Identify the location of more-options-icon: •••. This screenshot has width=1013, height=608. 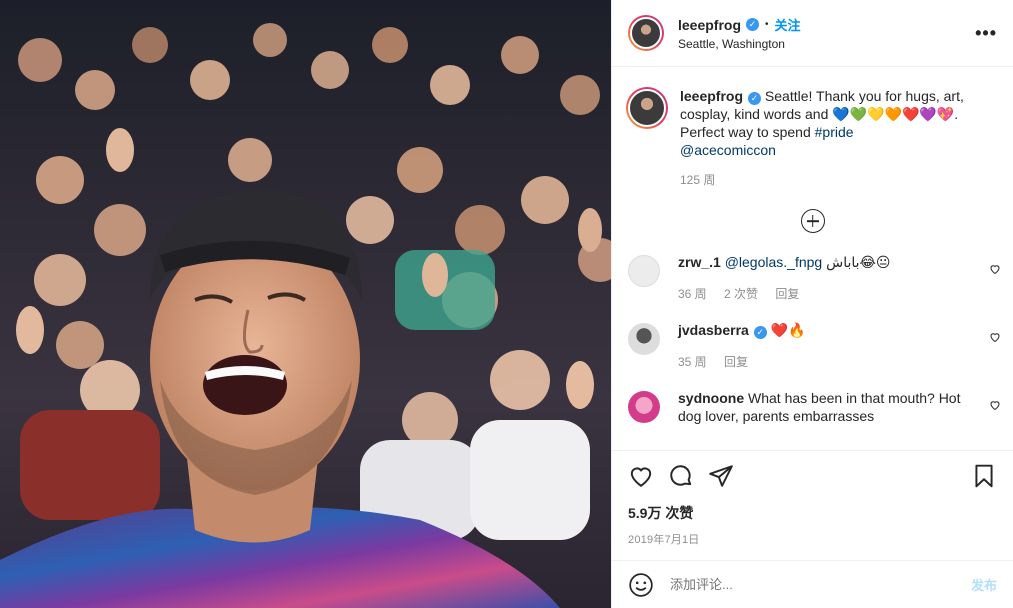
(986, 33).